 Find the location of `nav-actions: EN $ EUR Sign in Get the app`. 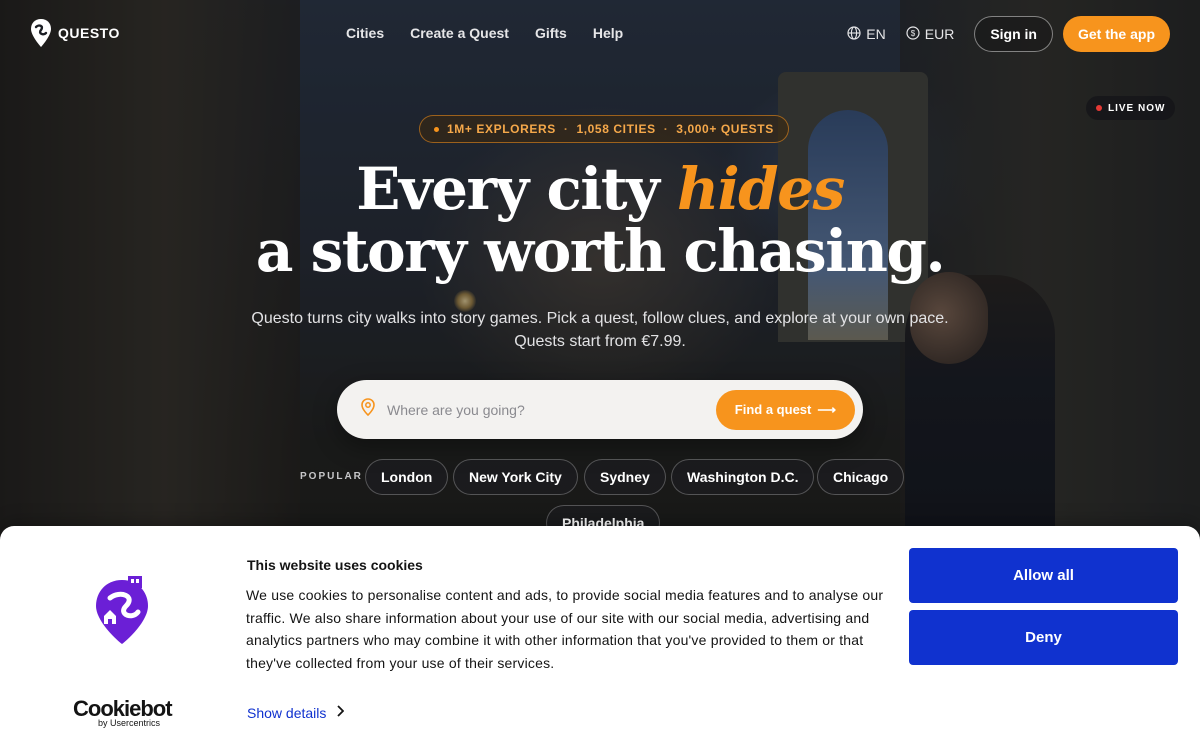

nav-actions: EN $ EUR Sign in Get the app is located at coordinates (1008, 34).